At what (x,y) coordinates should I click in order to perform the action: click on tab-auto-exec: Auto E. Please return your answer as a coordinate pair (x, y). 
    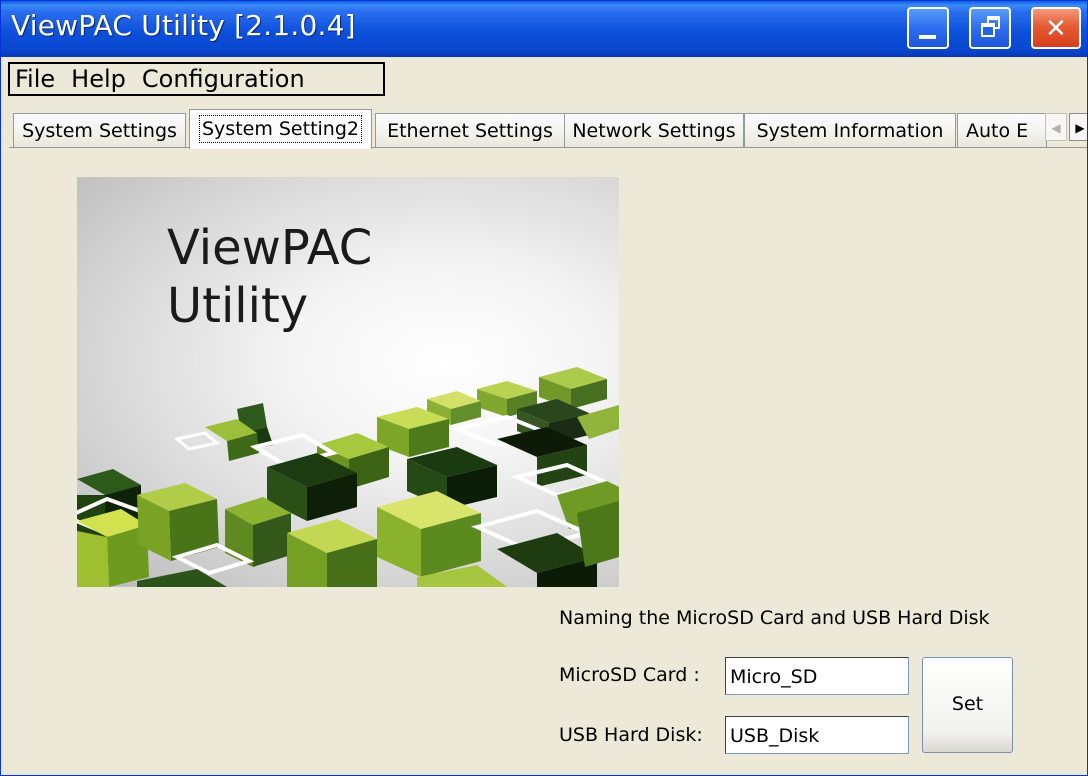
    Looking at the image, I should click on (1002, 130).